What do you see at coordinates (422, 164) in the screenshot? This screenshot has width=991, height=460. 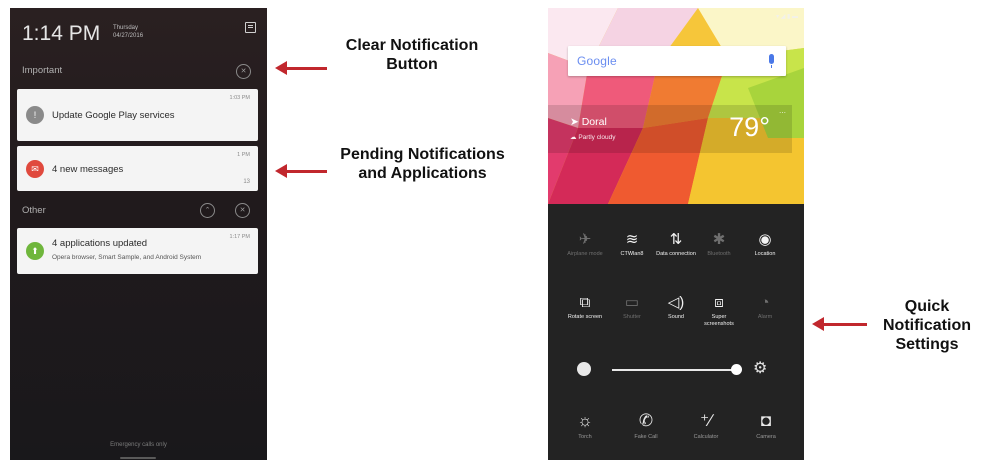 I see `annotation-pending: Pending Notifications and Applications` at bounding box center [422, 164].